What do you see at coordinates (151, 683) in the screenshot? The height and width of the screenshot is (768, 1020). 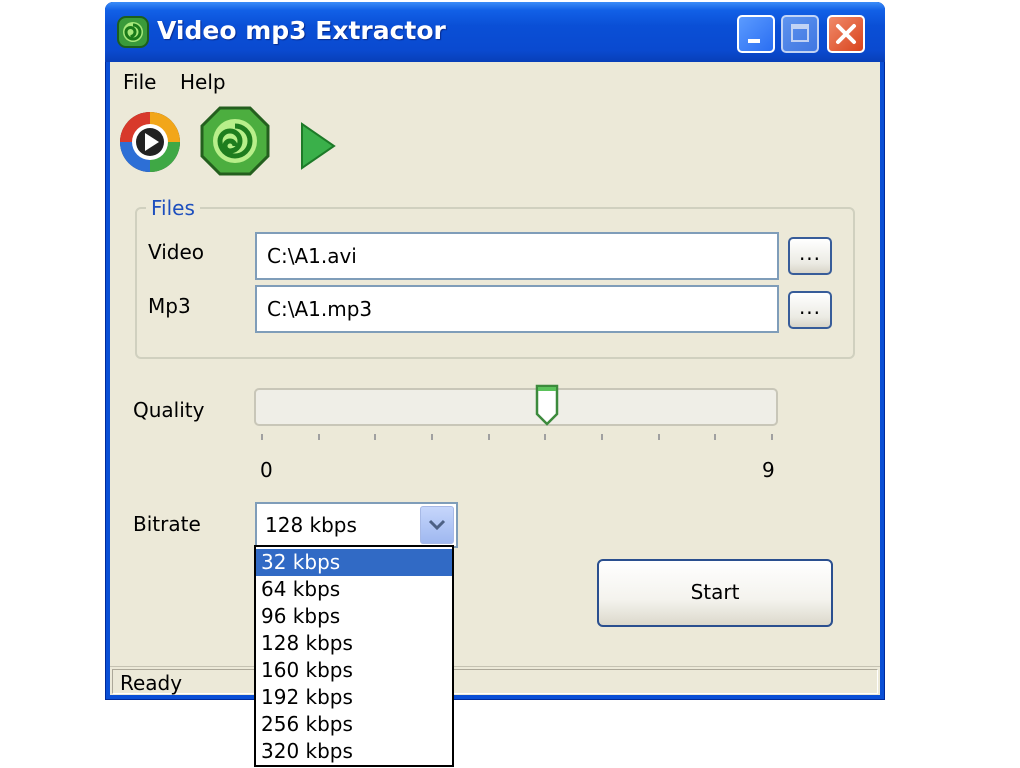 I see `status-text: Ready` at bounding box center [151, 683].